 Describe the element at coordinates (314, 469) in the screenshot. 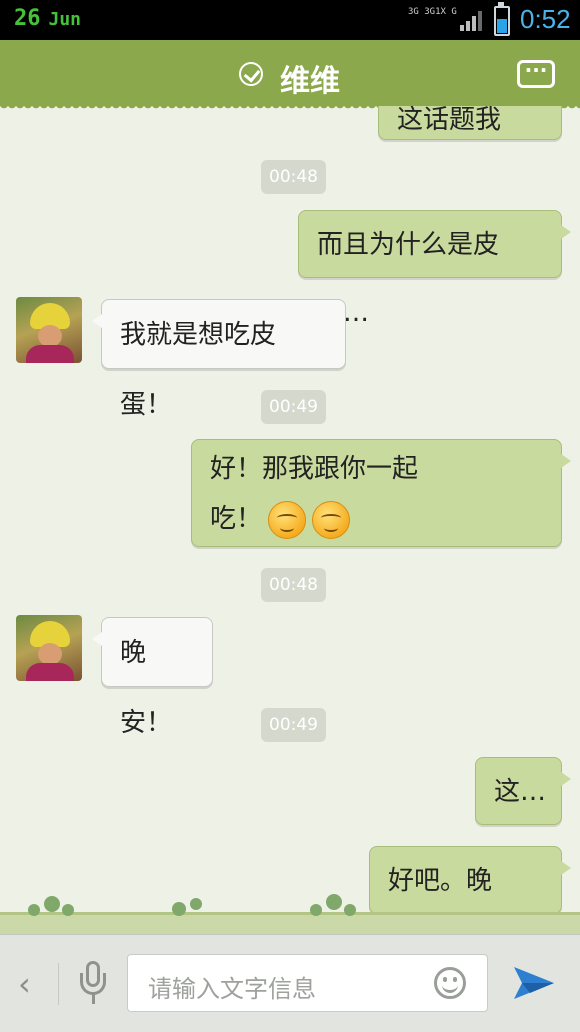

I see `message-text-line: 好！那我跟你一起` at that location.